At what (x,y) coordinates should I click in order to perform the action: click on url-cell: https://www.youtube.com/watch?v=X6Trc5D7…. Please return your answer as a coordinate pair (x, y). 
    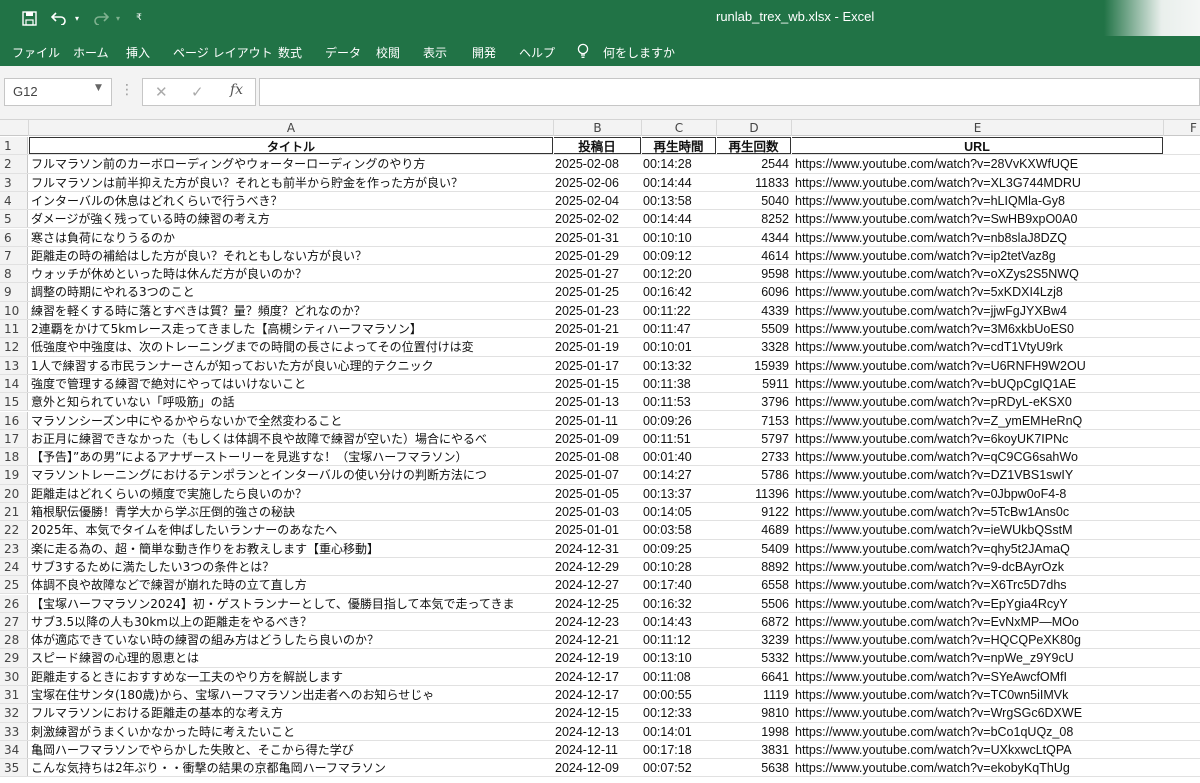
    Looking at the image, I should click on (977, 584).